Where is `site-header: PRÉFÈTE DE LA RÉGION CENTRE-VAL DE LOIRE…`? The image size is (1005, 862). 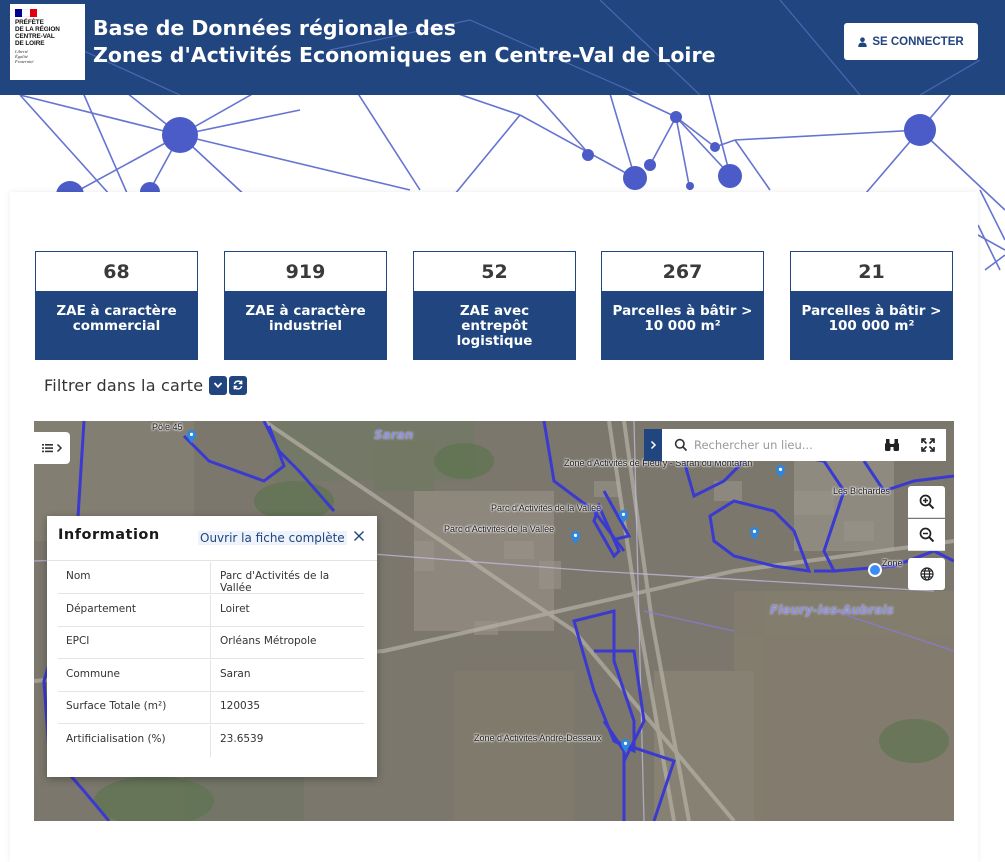
site-header: PRÉFÈTE DE LA RÉGION CENTRE-VAL DE LOIRE… is located at coordinates (502, 47).